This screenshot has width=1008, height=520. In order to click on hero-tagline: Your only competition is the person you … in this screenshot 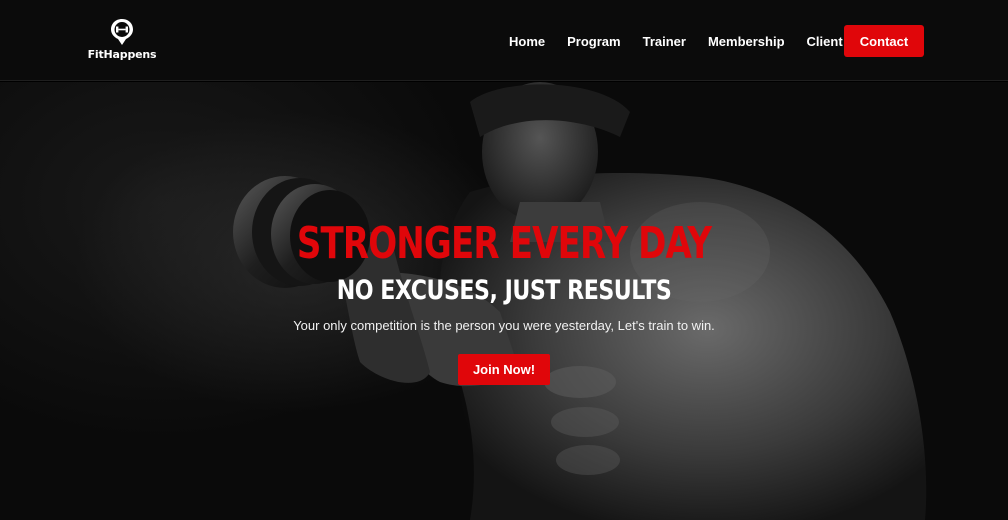, I will do `click(504, 325)`.